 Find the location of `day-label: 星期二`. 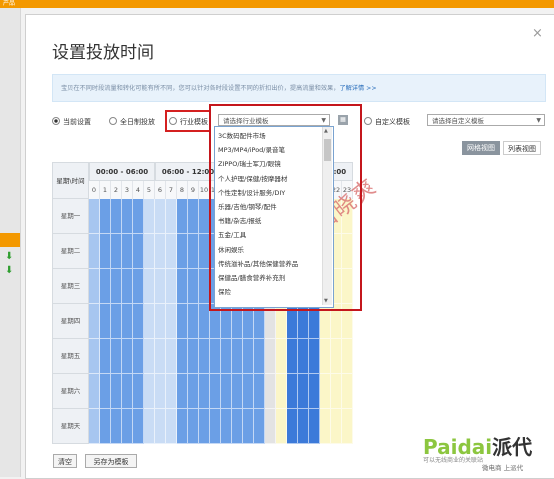

day-label: 星期二 is located at coordinates (70, 251).